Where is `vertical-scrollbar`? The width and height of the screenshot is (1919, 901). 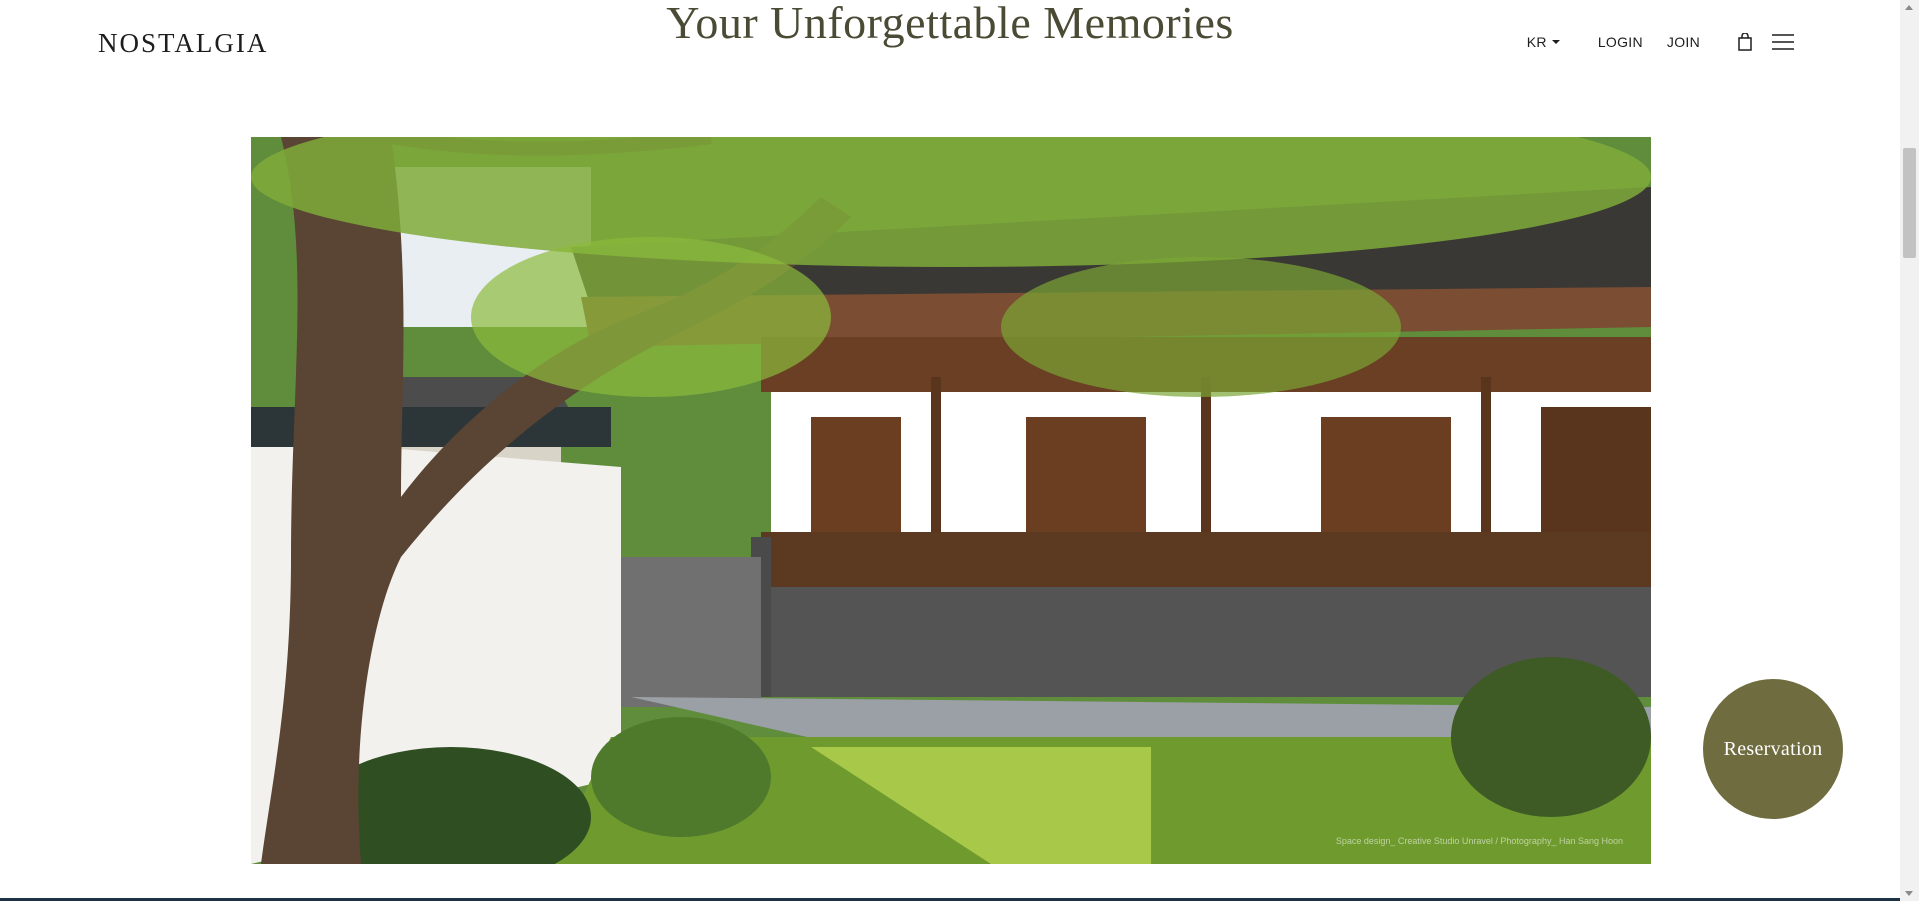 vertical-scrollbar is located at coordinates (1909, 450).